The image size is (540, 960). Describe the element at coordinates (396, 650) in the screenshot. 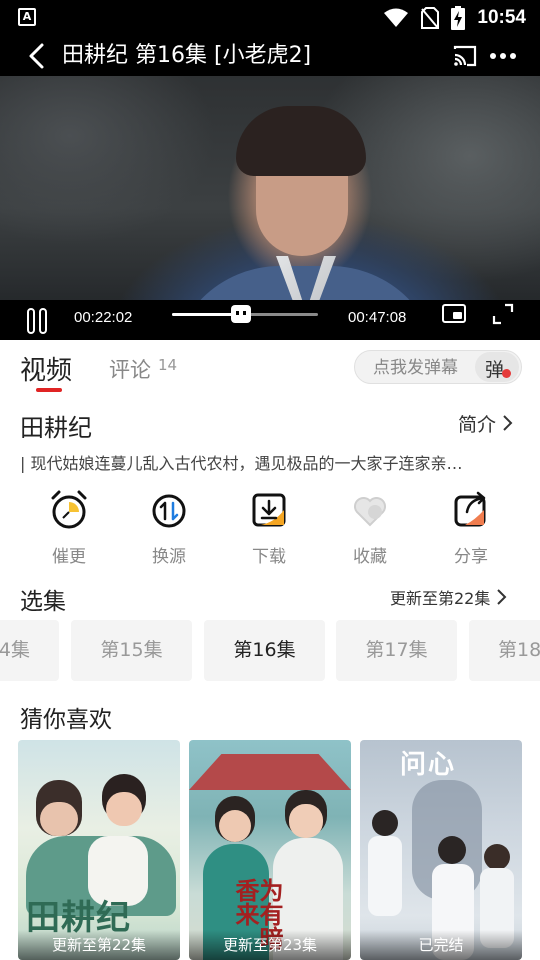

I see `episode-item: 第17集` at that location.